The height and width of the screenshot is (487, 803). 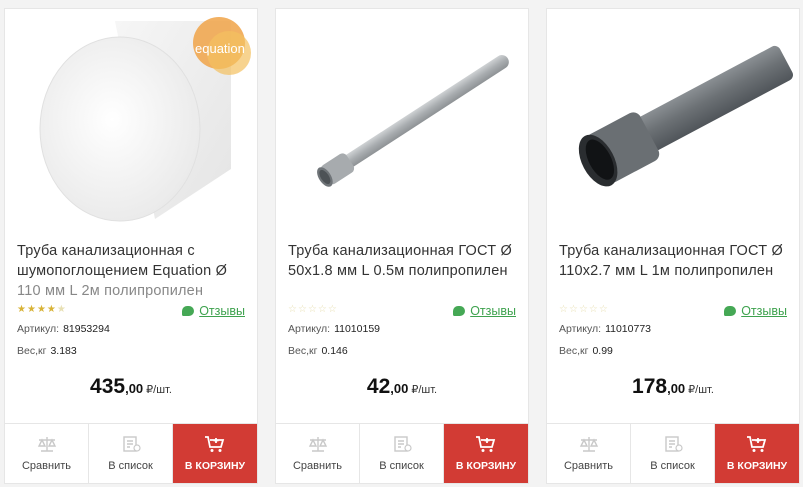 I want to click on sku-value: 81953294, so click(x=86, y=329).